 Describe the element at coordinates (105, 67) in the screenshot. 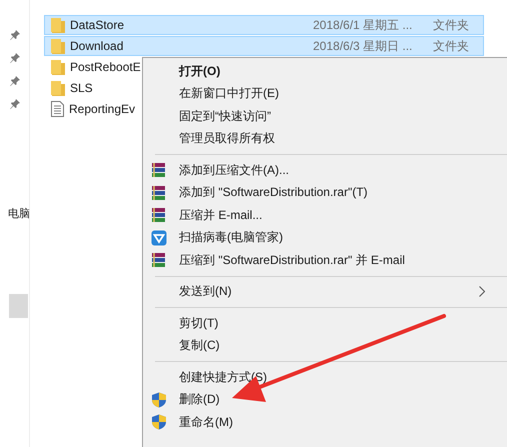

I see `file-name: PostRebootE` at that location.